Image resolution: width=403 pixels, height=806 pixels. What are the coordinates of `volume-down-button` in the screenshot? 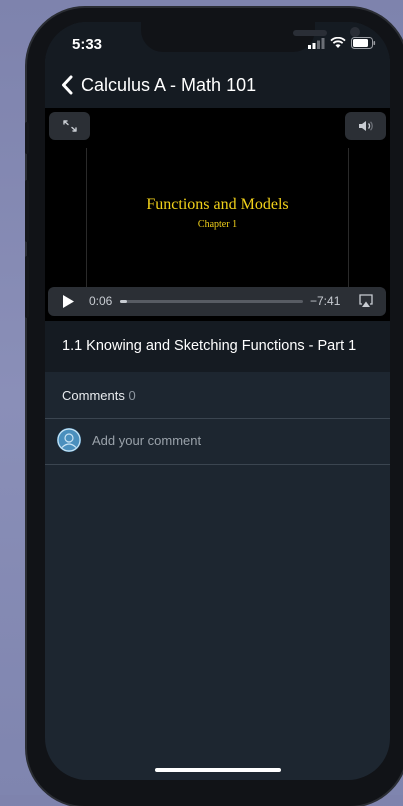 It's located at (27, 287).